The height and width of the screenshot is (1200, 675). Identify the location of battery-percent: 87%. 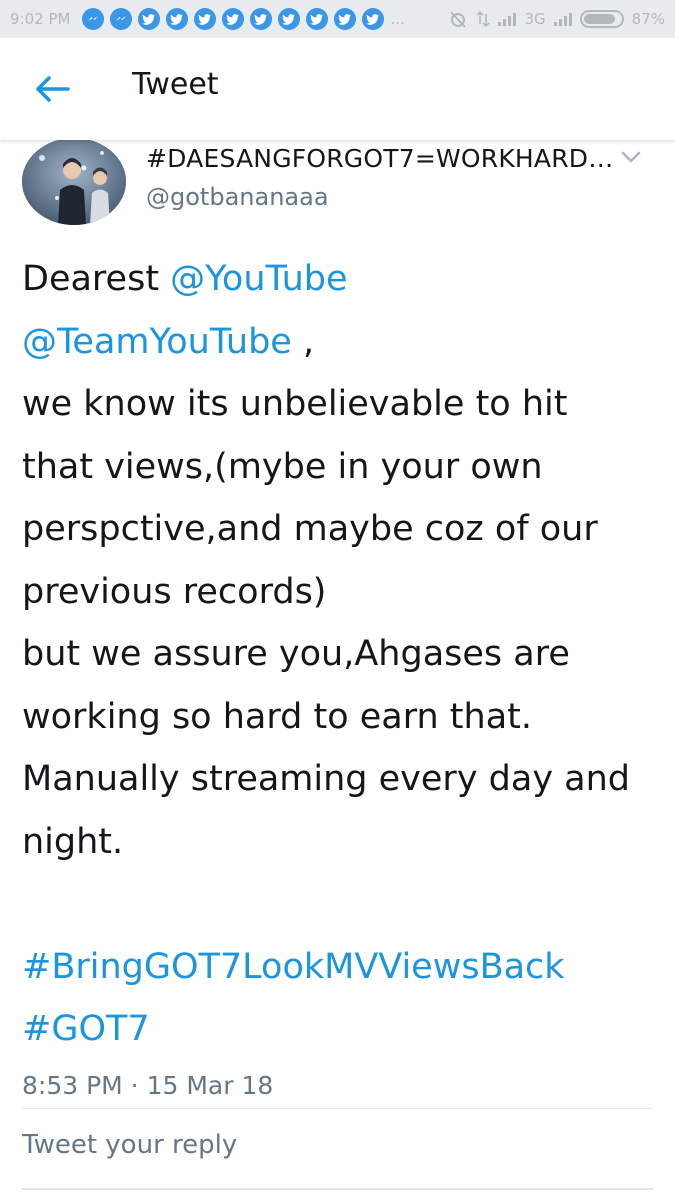
(648, 19).